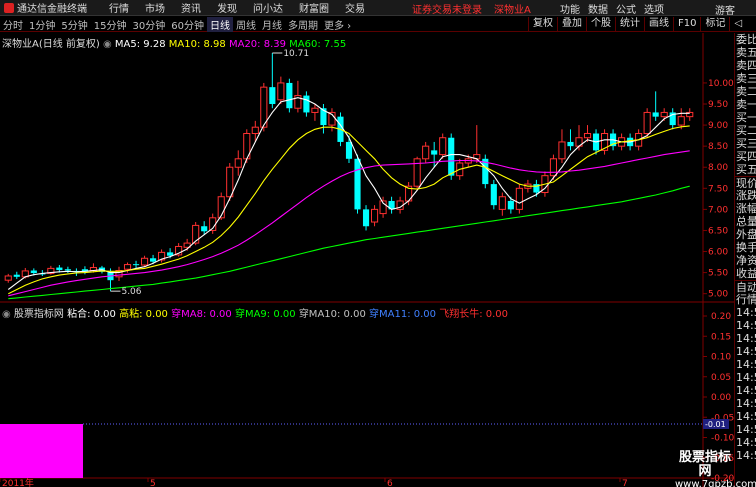 The height and width of the screenshot is (487, 756). Describe the element at coordinates (745, 286) in the screenshot. I see `side-panel-item: 自动` at that location.